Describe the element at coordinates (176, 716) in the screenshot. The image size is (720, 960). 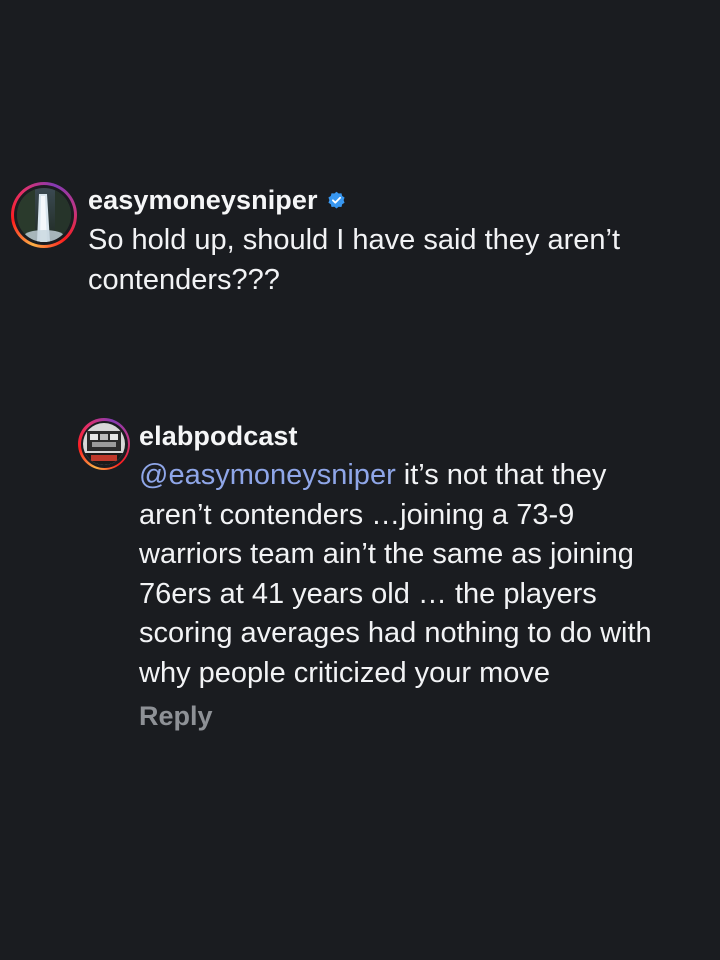
I see `reply-button: Reply` at that location.